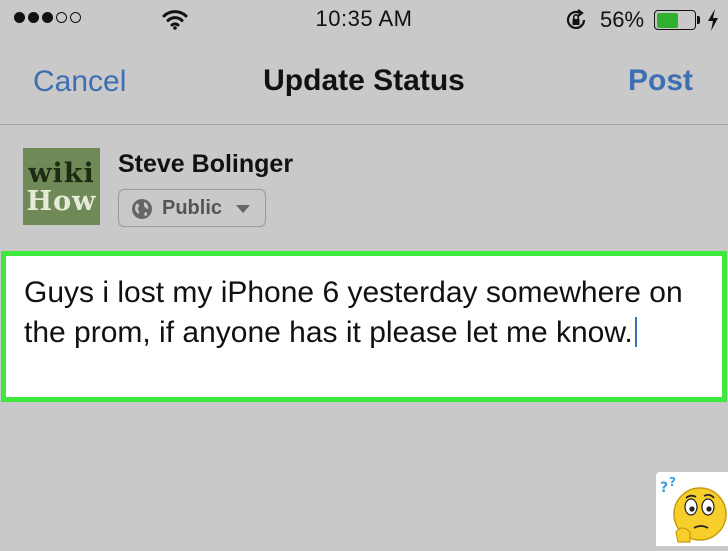 The image size is (728, 551). I want to click on audience-selector-button: Public, so click(192, 208).